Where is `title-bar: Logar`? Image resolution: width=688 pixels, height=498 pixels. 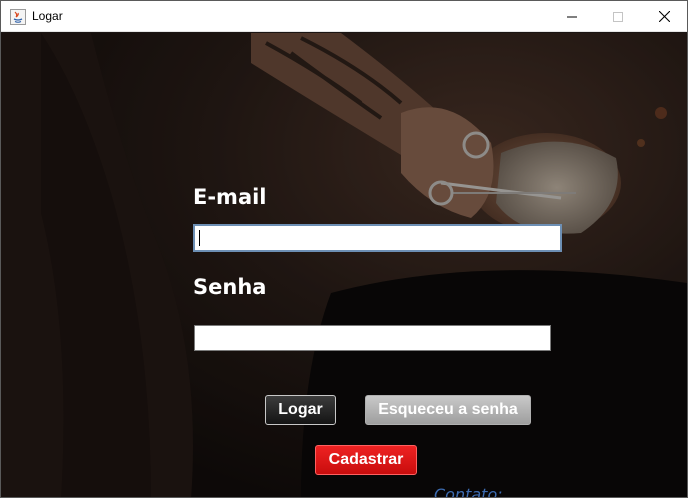
title-bar: Logar is located at coordinates (344, 16).